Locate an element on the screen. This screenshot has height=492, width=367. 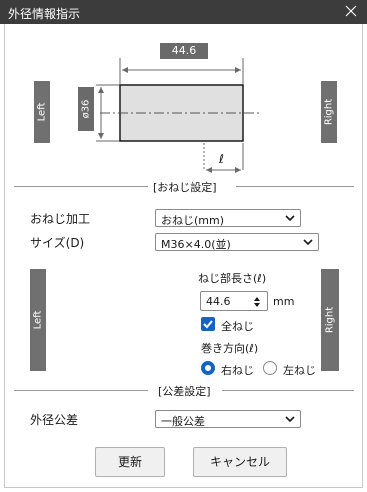
close-icon is located at coordinates (351, 11).